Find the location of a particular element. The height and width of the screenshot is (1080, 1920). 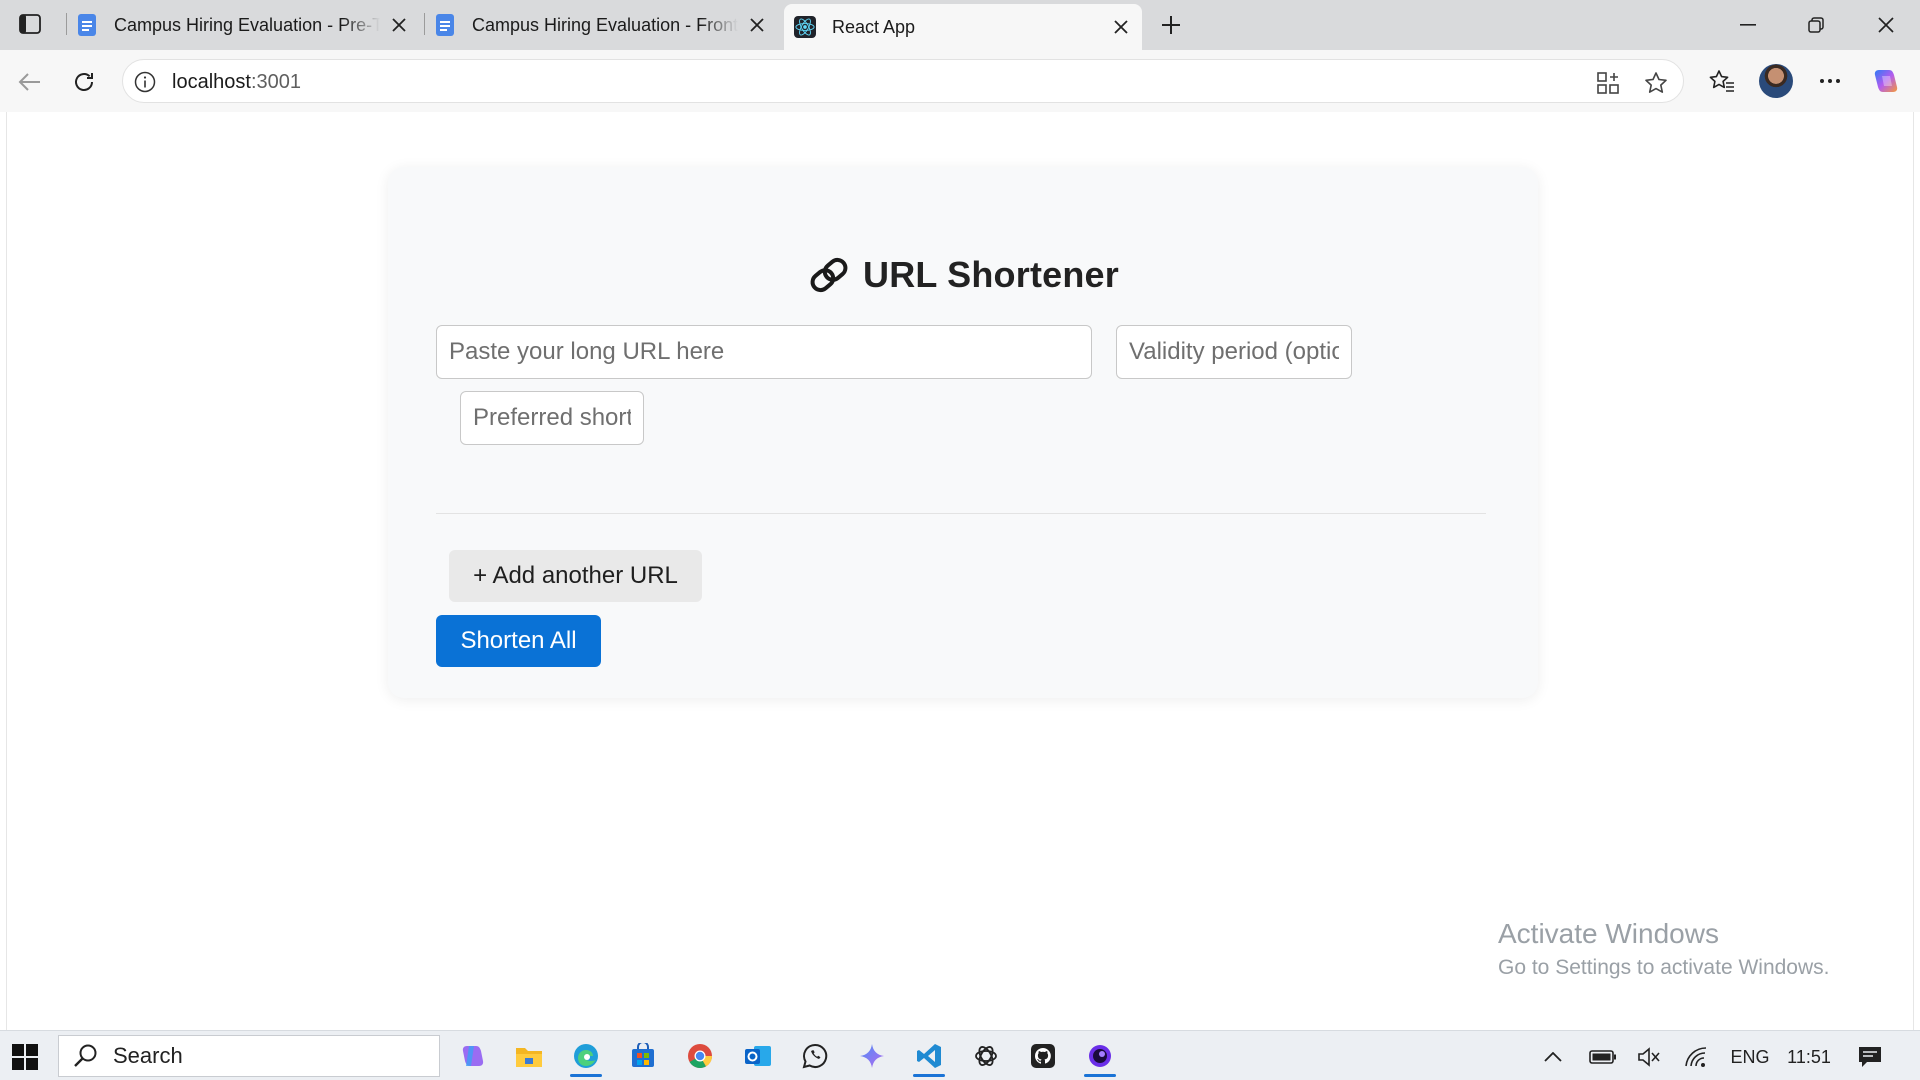

show-hidden-icons-chevron-icon is located at coordinates (1553, 1057).